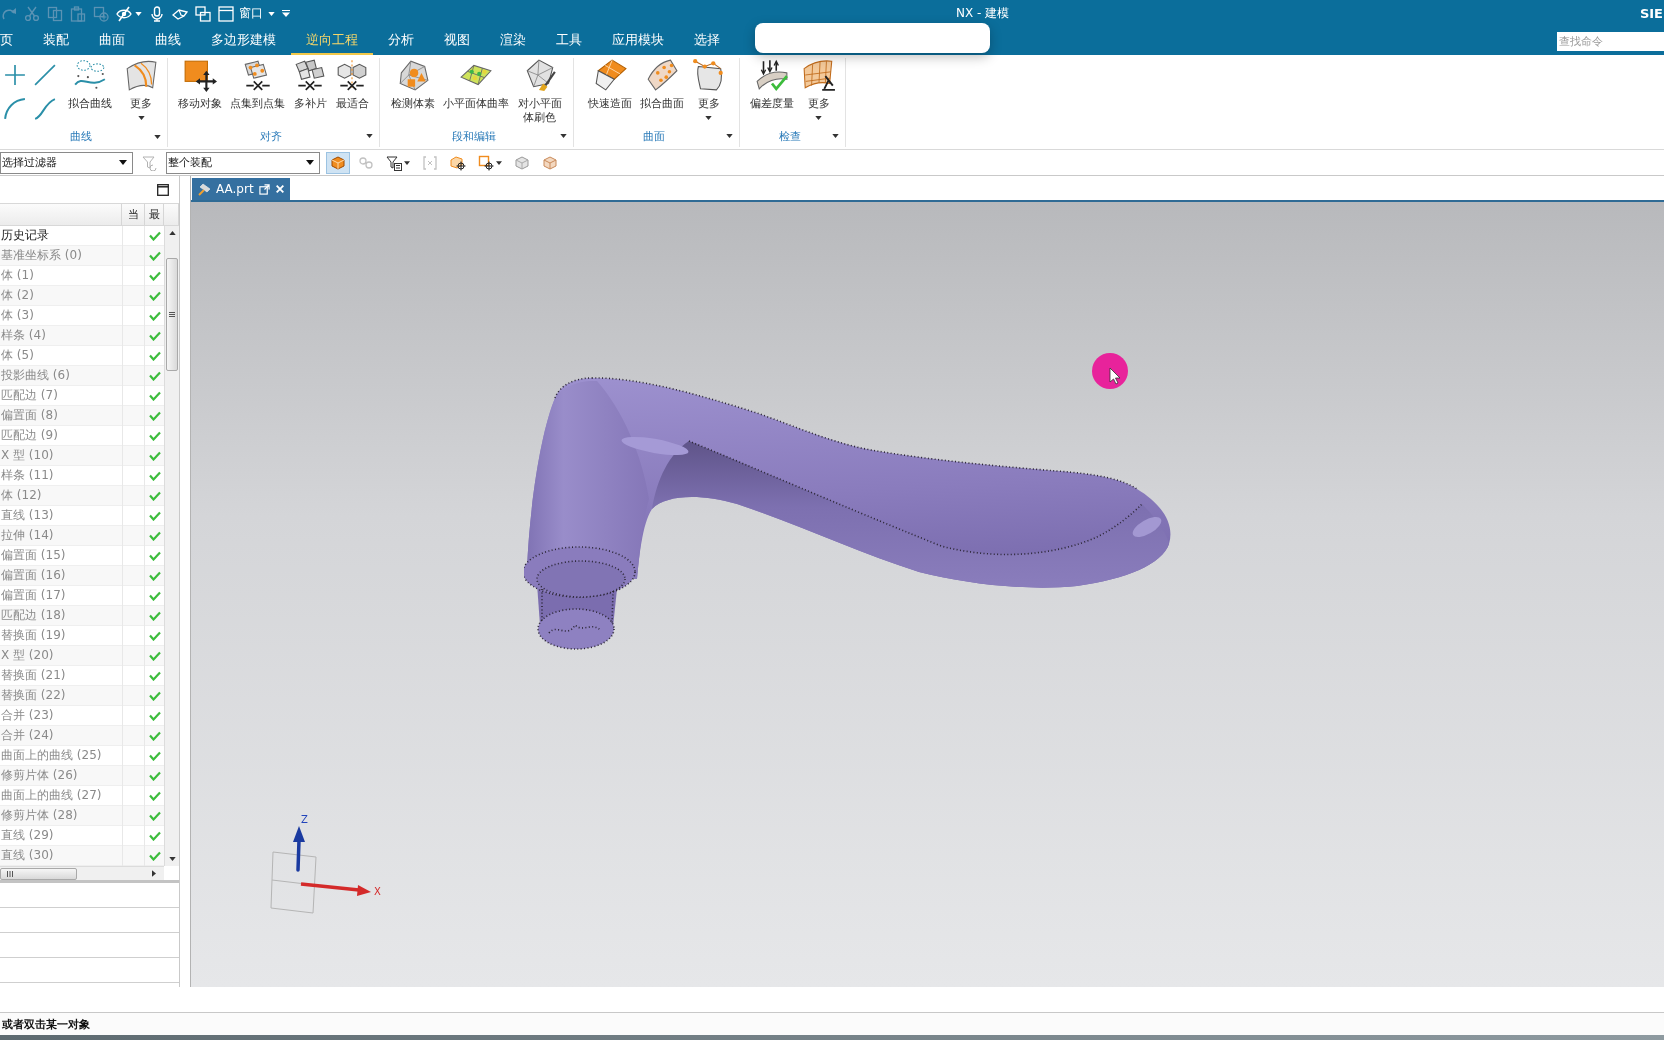  I want to click on filter-dropdown: 选择过滤器, so click(66, 162).